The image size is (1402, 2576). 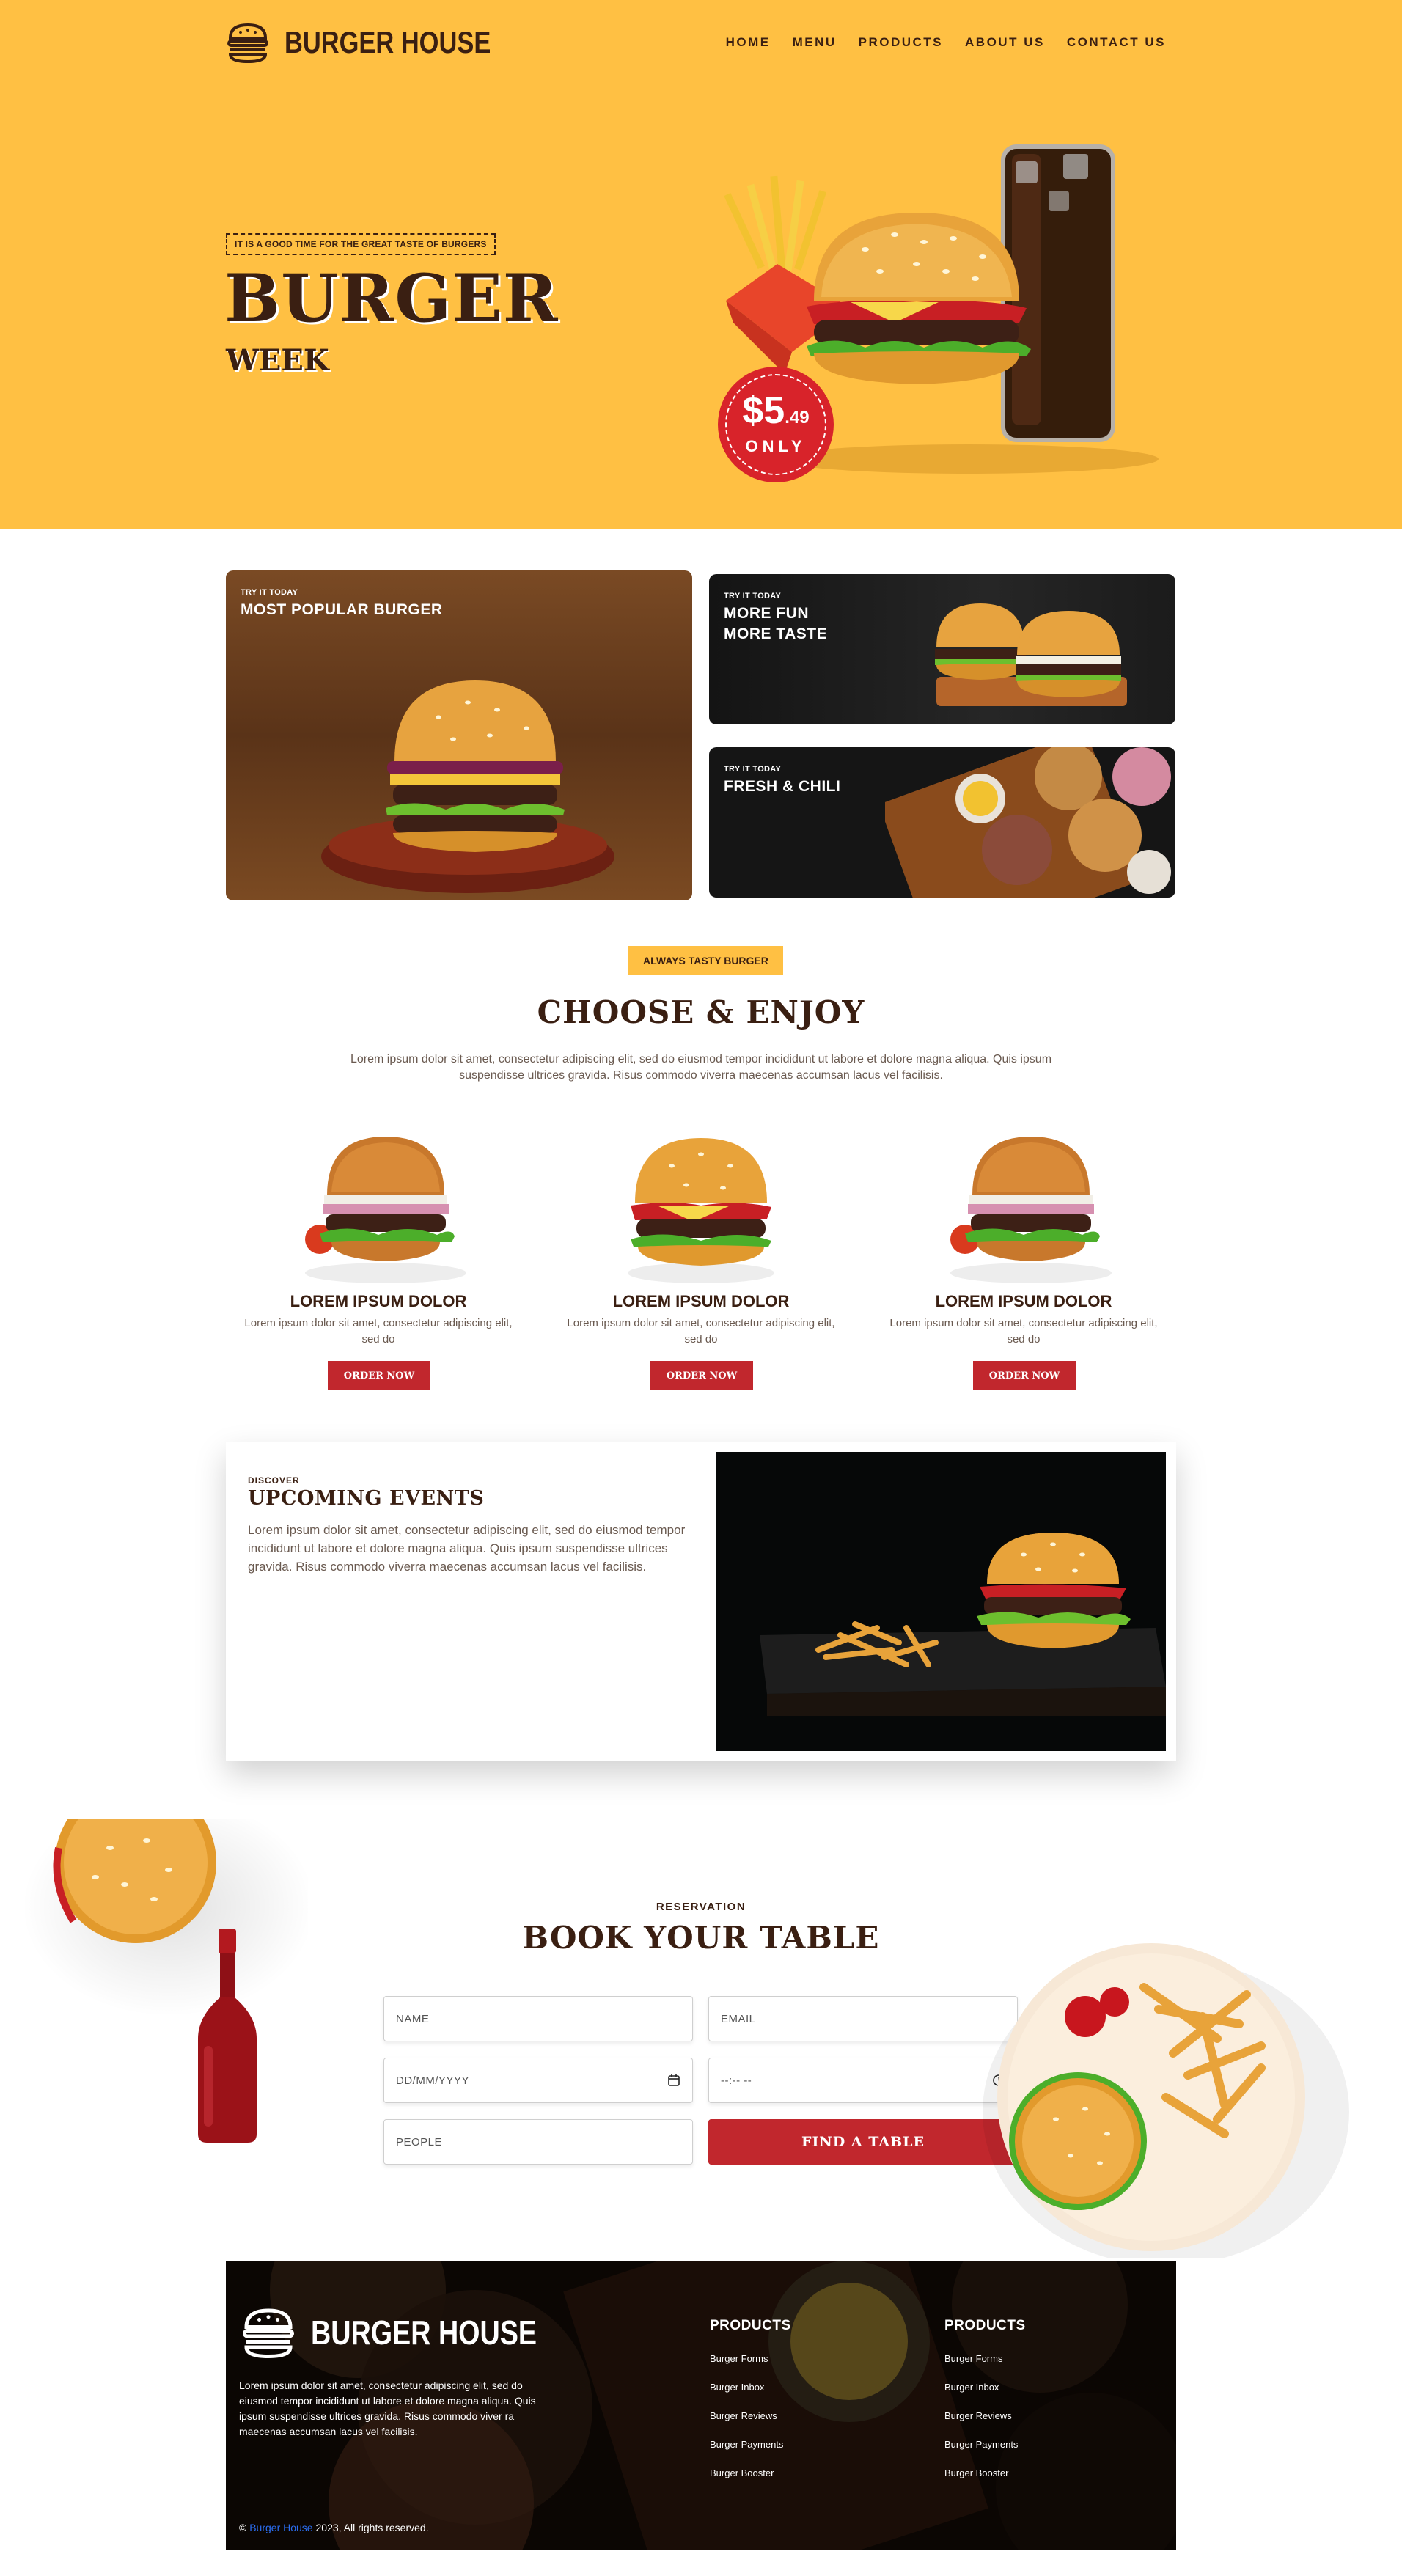 I want to click on promo-card-more-fun: TRY IT TODAY MORE FUN MORE TASTE, so click(x=942, y=649).